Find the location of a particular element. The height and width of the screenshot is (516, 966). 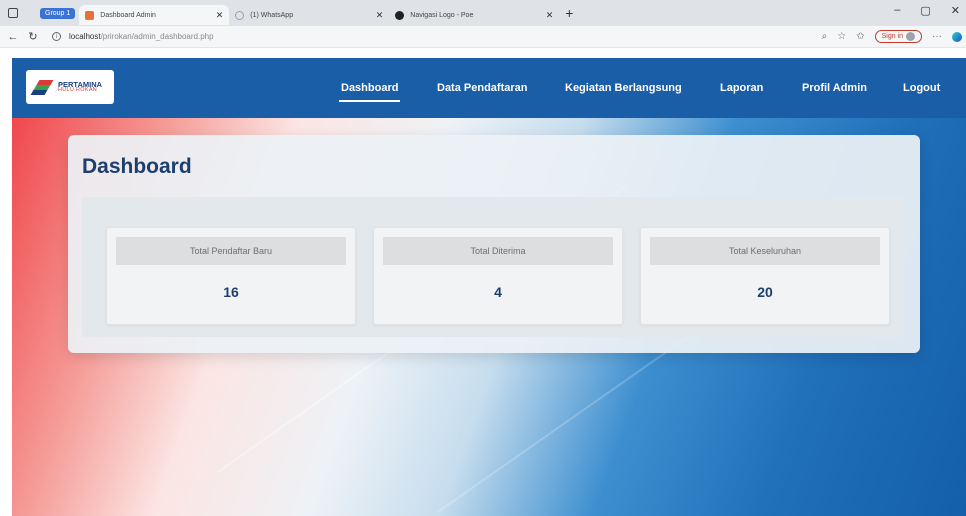

tab-title: Dashboard Admin is located at coordinates (128, 15).